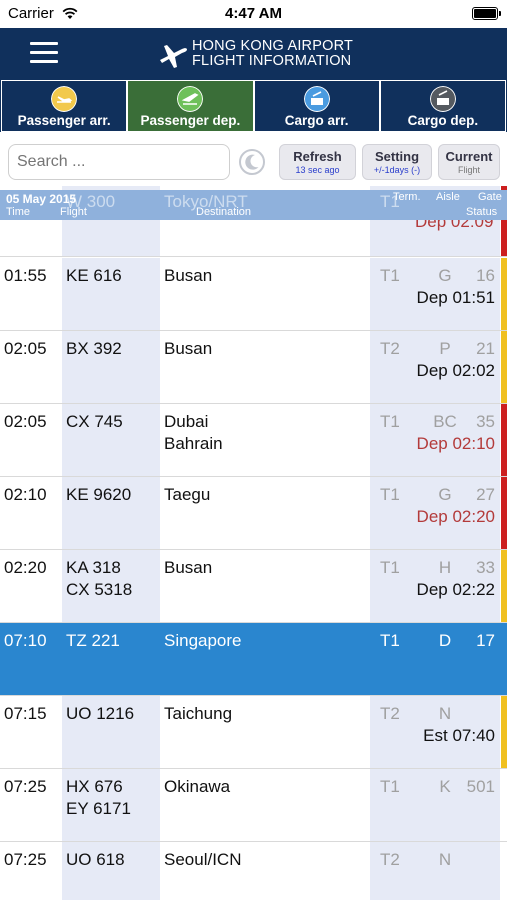 Image resolution: width=507 pixels, height=900 pixels. What do you see at coordinates (224, 212) in the screenshot?
I see `column-destination: Destination` at bounding box center [224, 212].